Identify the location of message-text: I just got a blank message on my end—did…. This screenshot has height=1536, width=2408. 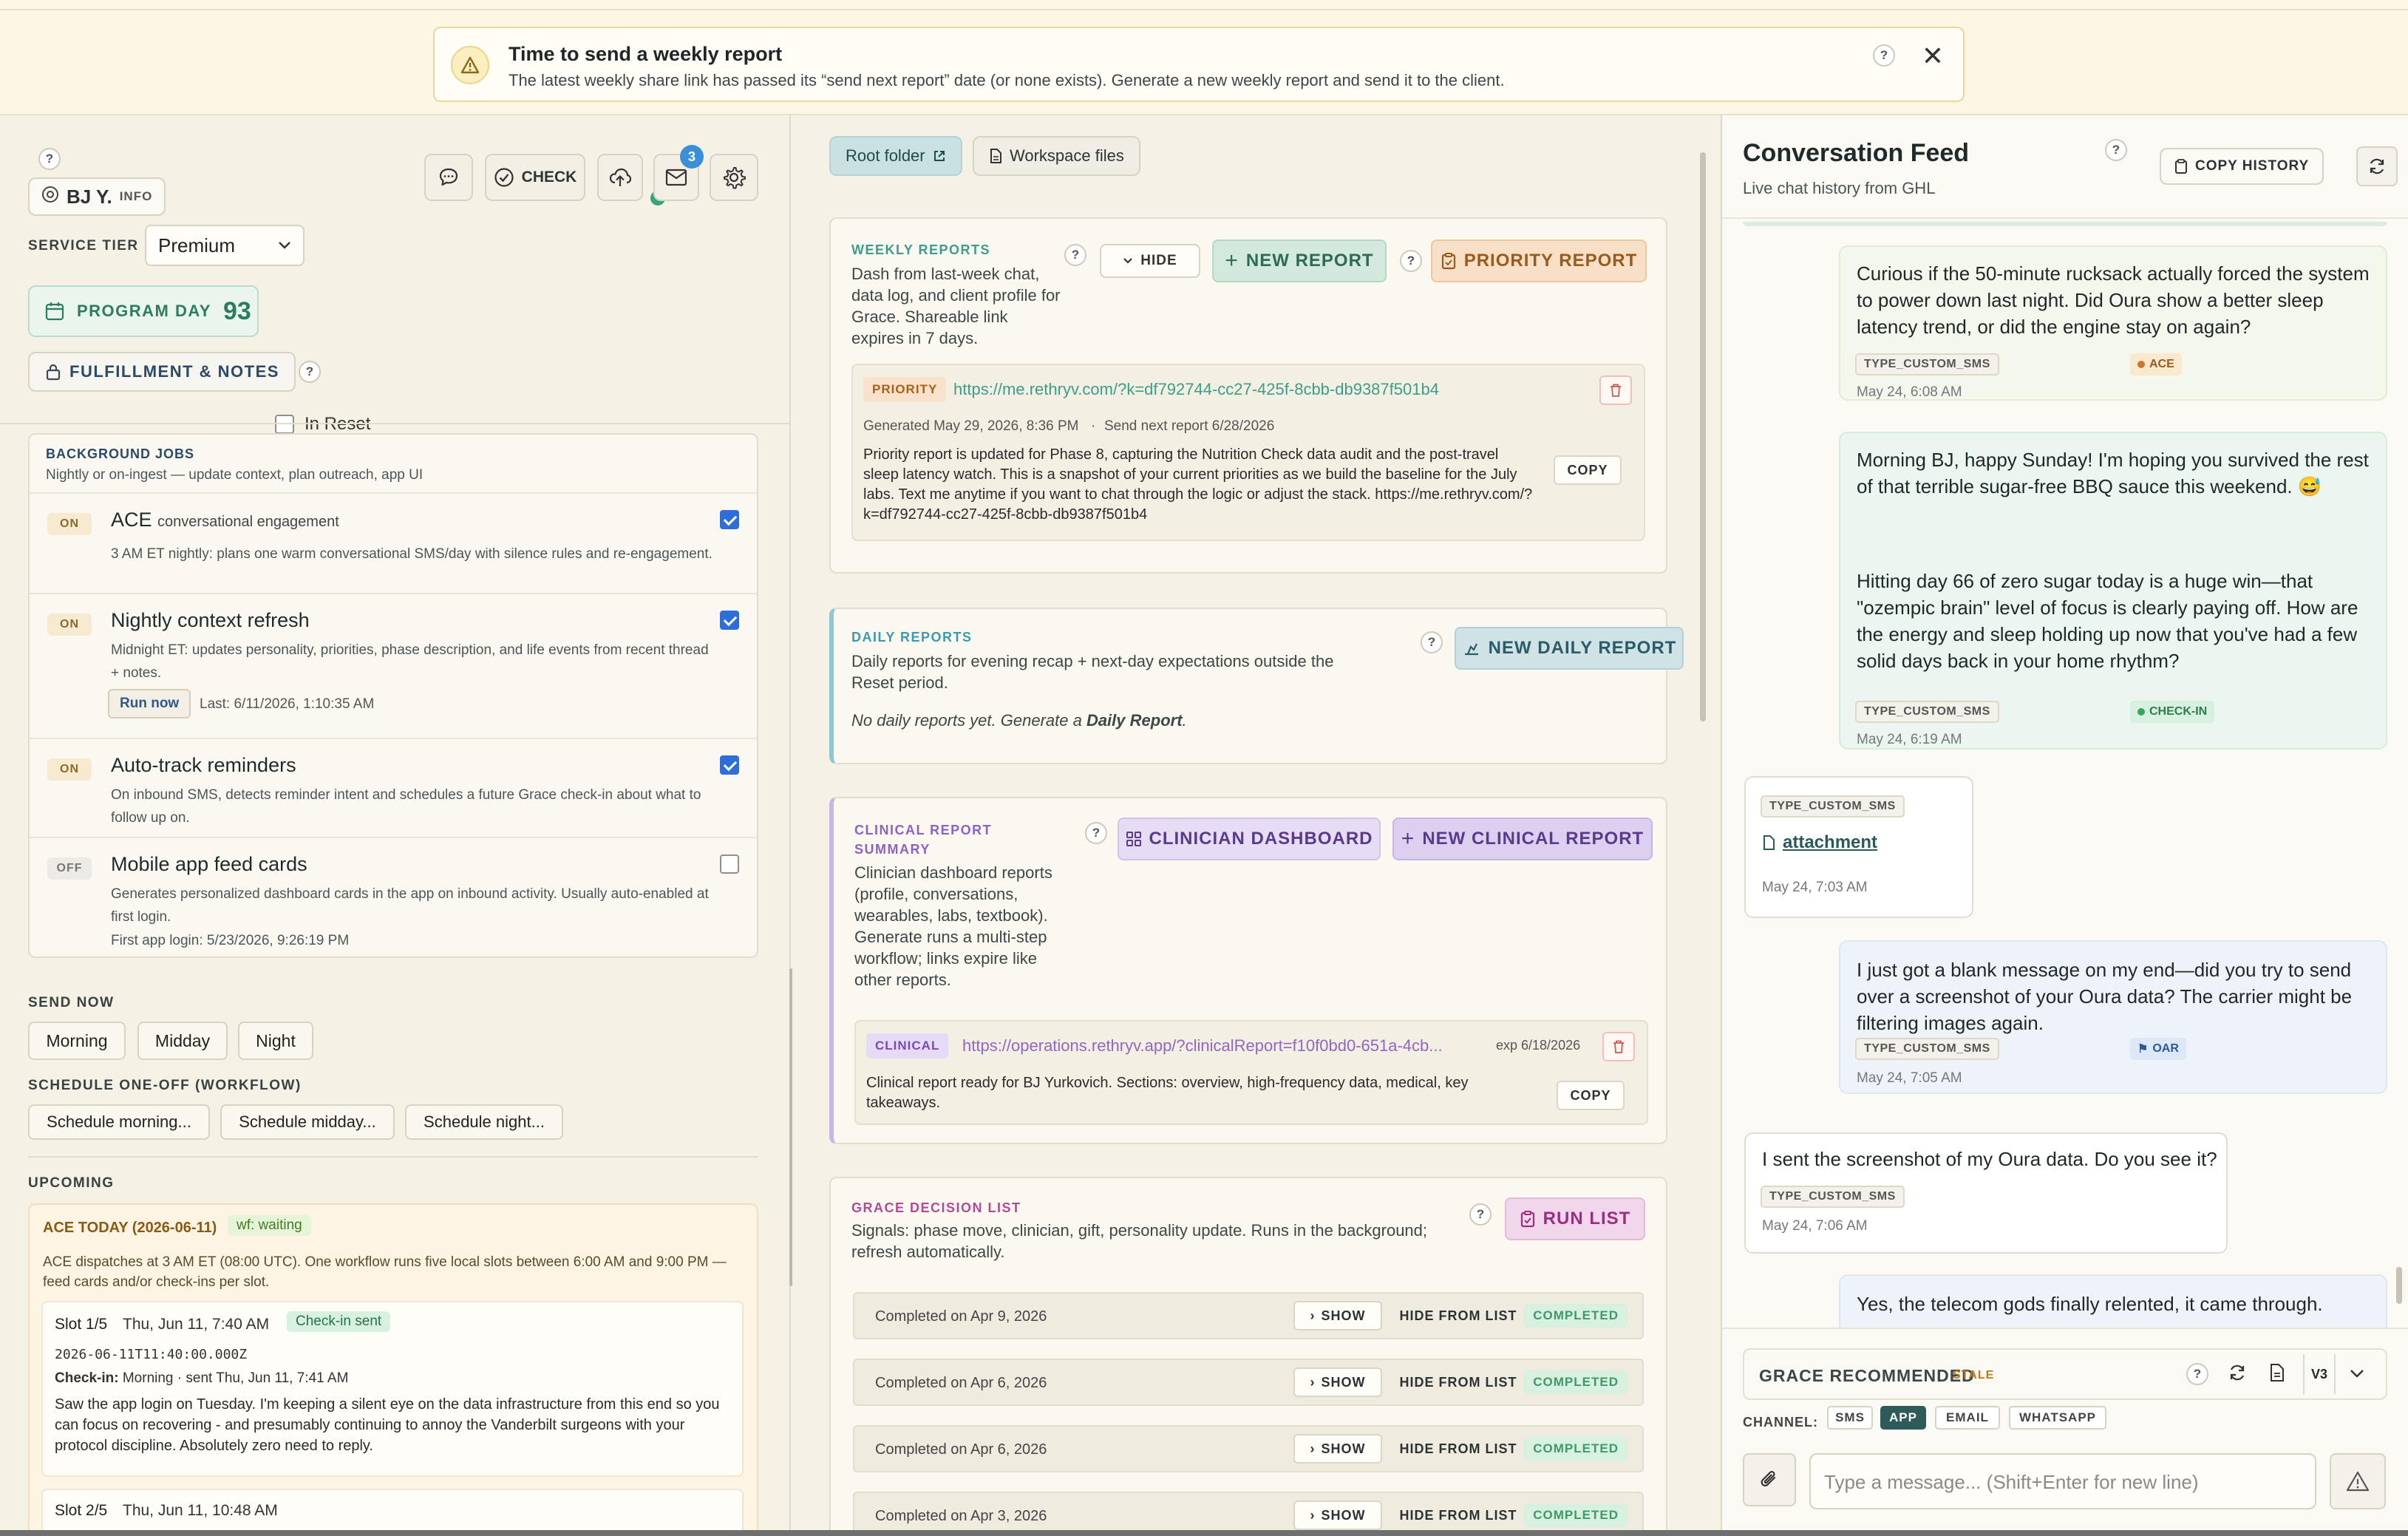
(2105, 996).